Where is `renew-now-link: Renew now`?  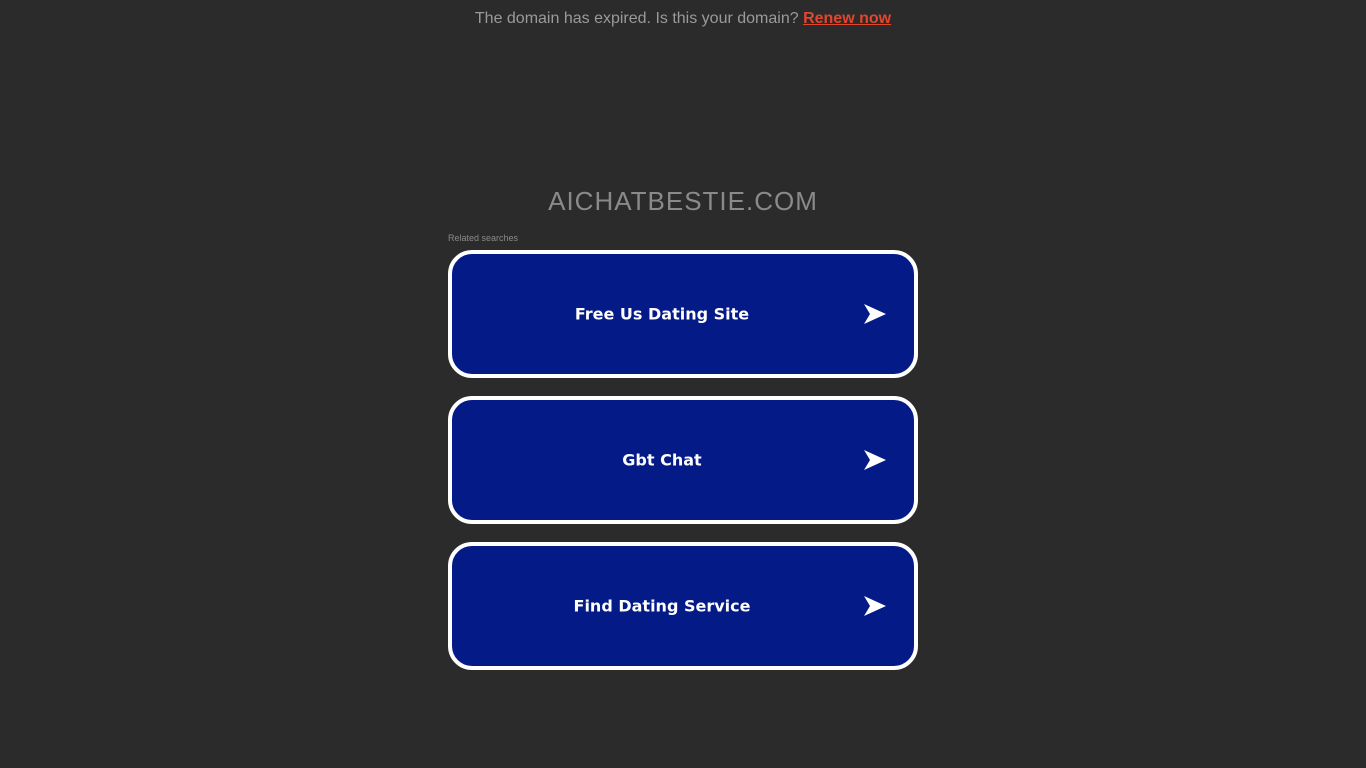
renew-now-link: Renew now is located at coordinates (847, 18).